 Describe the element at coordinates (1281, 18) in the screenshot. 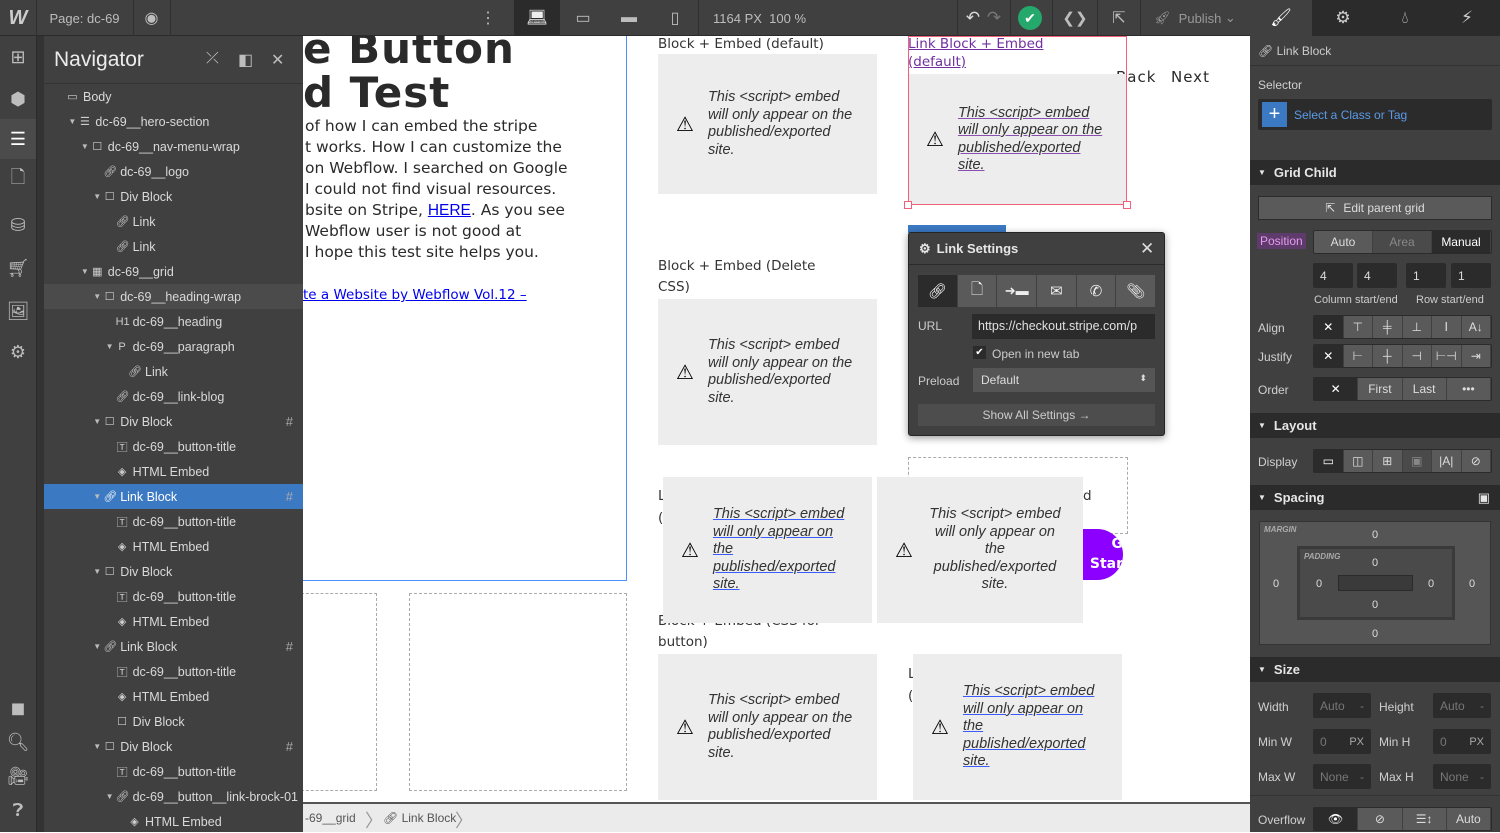

I see `style-brush-icon: 🖌︎` at that location.